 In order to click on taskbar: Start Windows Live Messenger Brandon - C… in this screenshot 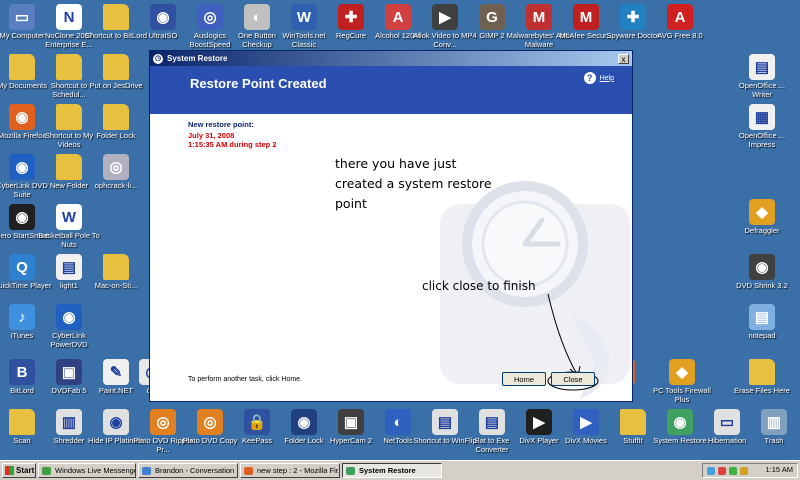, I will do `click(400, 470)`.